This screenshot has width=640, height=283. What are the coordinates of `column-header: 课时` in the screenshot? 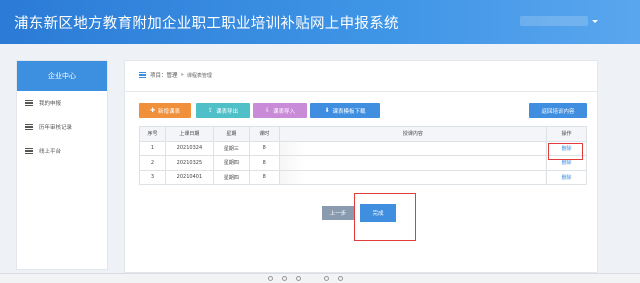 It's located at (264, 134).